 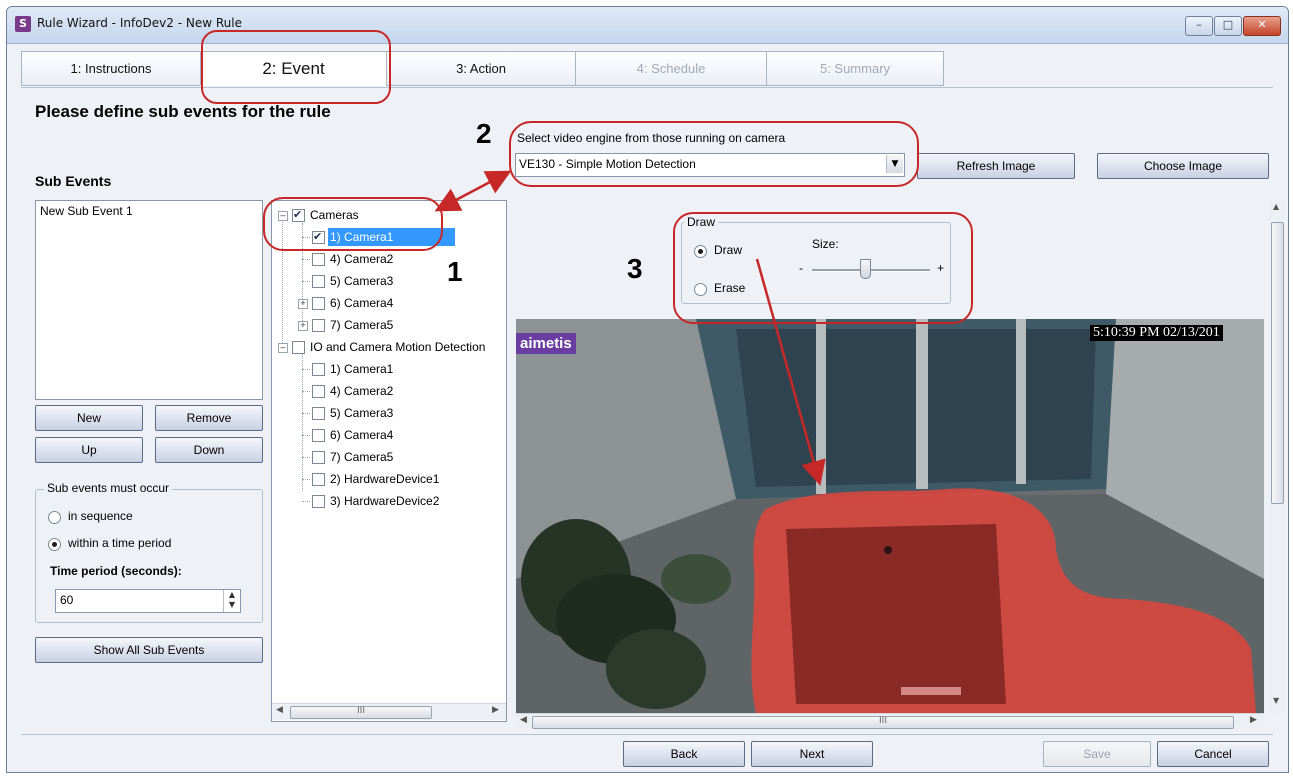 I want to click on cancel-button: Cancel, so click(x=1213, y=754).